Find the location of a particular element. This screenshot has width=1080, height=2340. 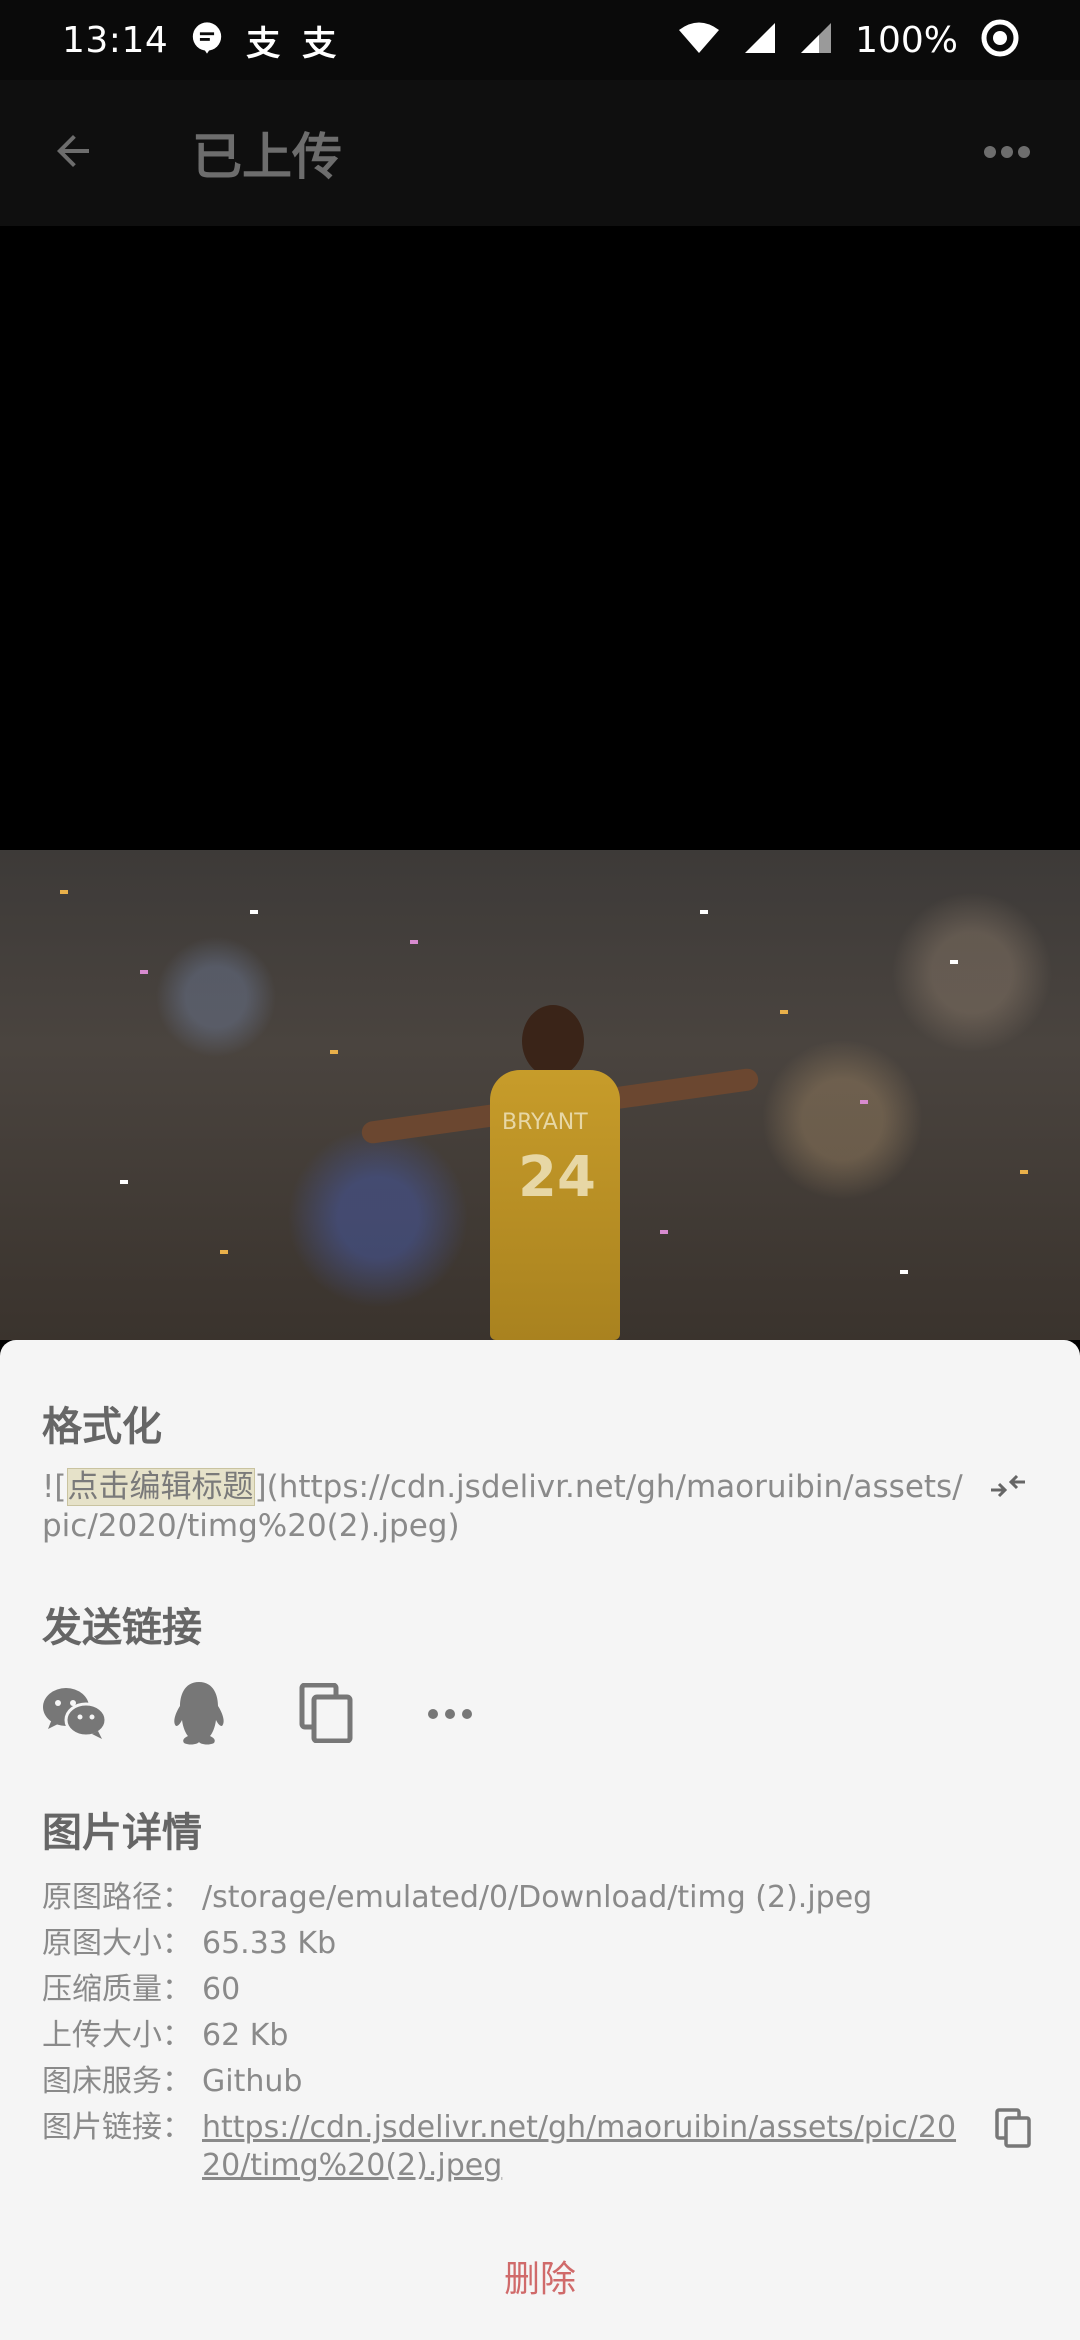

detail-label: 压缩质量： is located at coordinates (117, 1989).